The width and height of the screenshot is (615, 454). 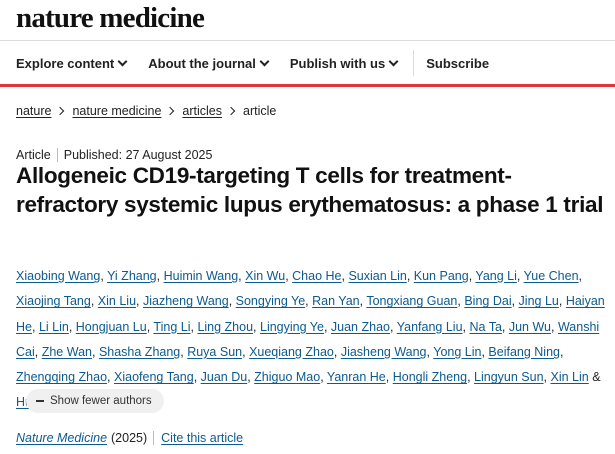 I want to click on author-link: Tongxiang Guan, so click(x=411, y=301).